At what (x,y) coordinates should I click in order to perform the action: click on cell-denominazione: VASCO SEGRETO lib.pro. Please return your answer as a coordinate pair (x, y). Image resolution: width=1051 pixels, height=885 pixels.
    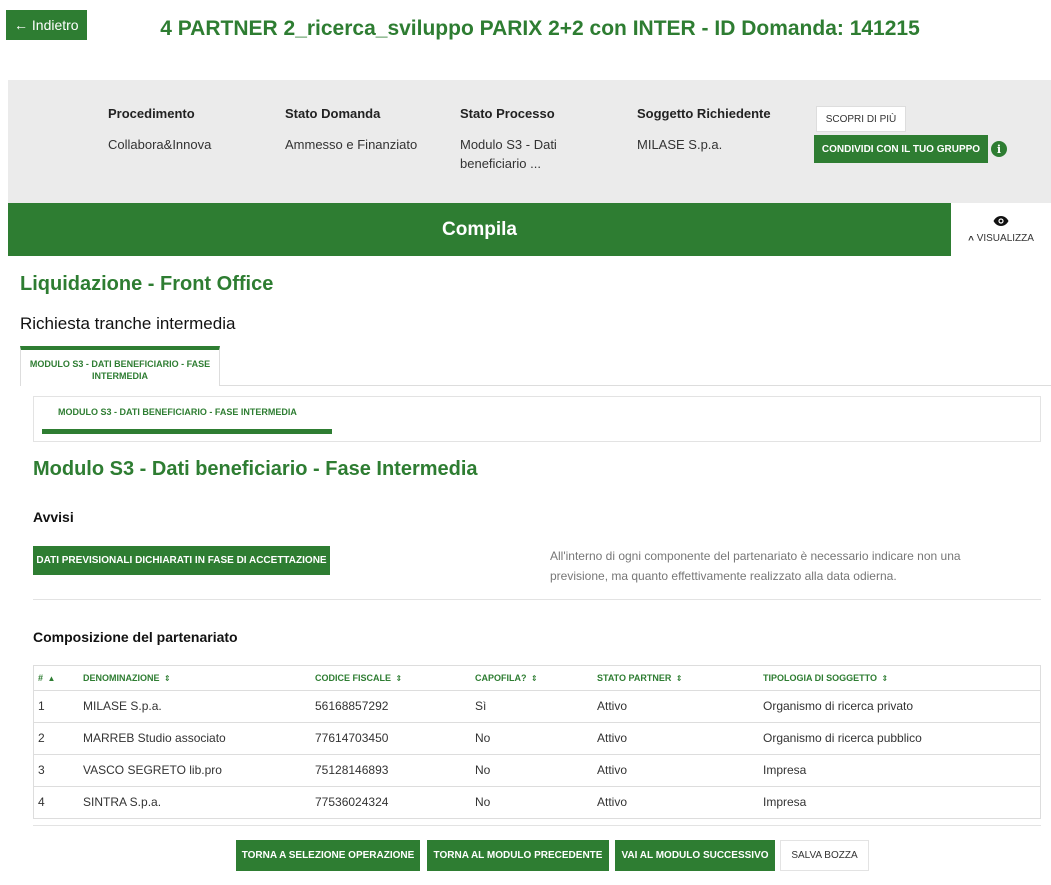
    Looking at the image, I should click on (195, 770).